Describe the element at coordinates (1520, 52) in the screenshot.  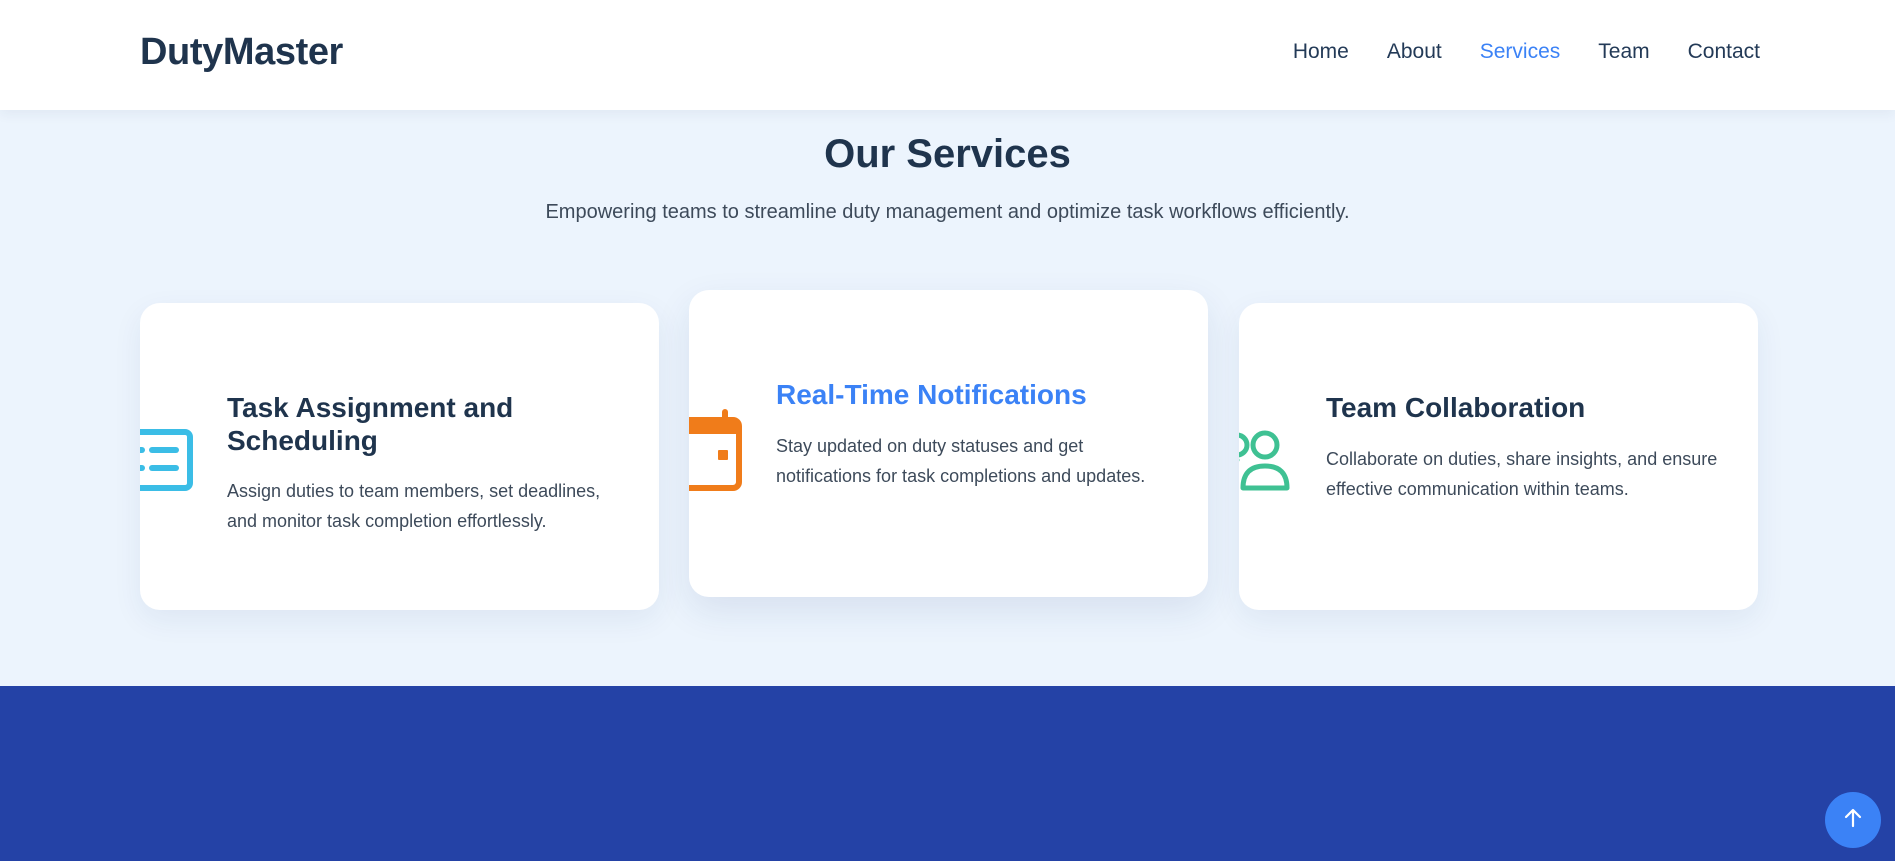
I see `nav-link-services: Services` at that location.